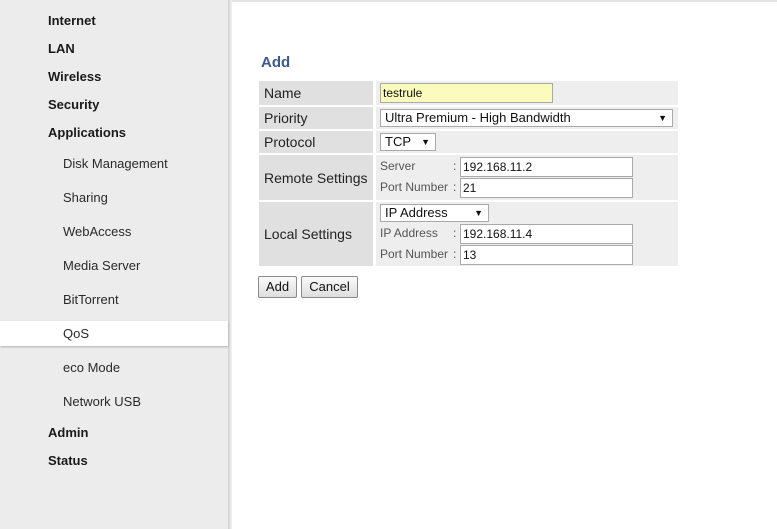 This screenshot has width=777, height=529. What do you see at coordinates (85, 197) in the screenshot?
I see `sidebar-item-sharing: Sharing` at bounding box center [85, 197].